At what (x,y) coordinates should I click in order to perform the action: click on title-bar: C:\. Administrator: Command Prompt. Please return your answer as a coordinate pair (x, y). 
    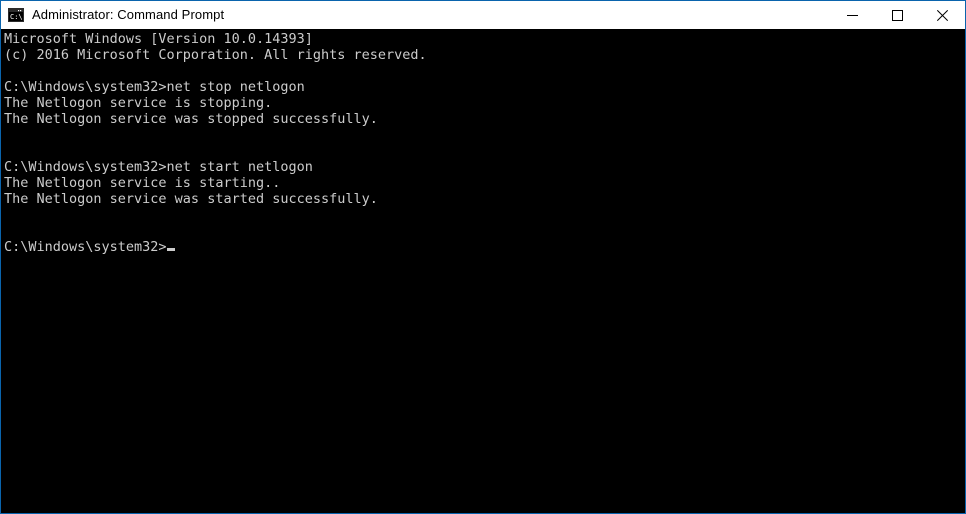
    Looking at the image, I should click on (483, 15).